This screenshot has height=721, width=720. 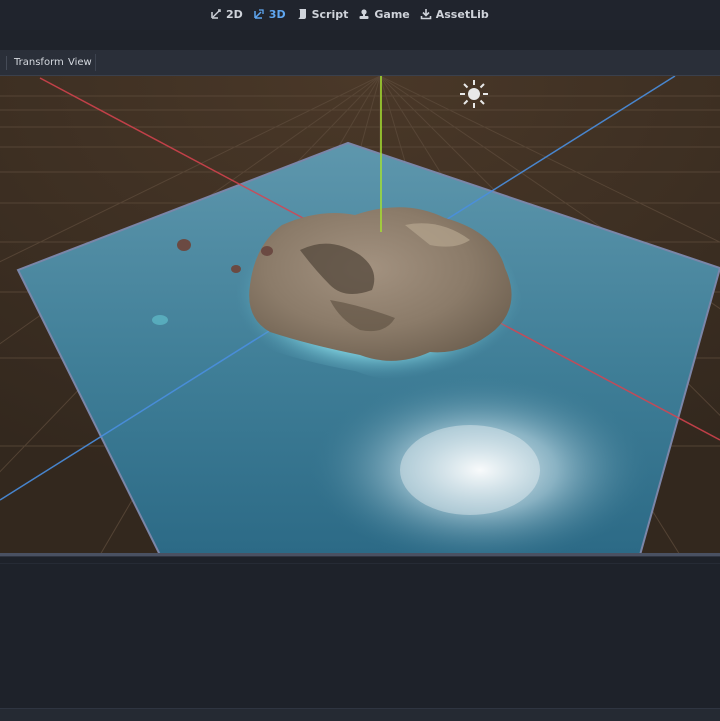 I want to click on bottom-status-bar, so click(x=360, y=714).